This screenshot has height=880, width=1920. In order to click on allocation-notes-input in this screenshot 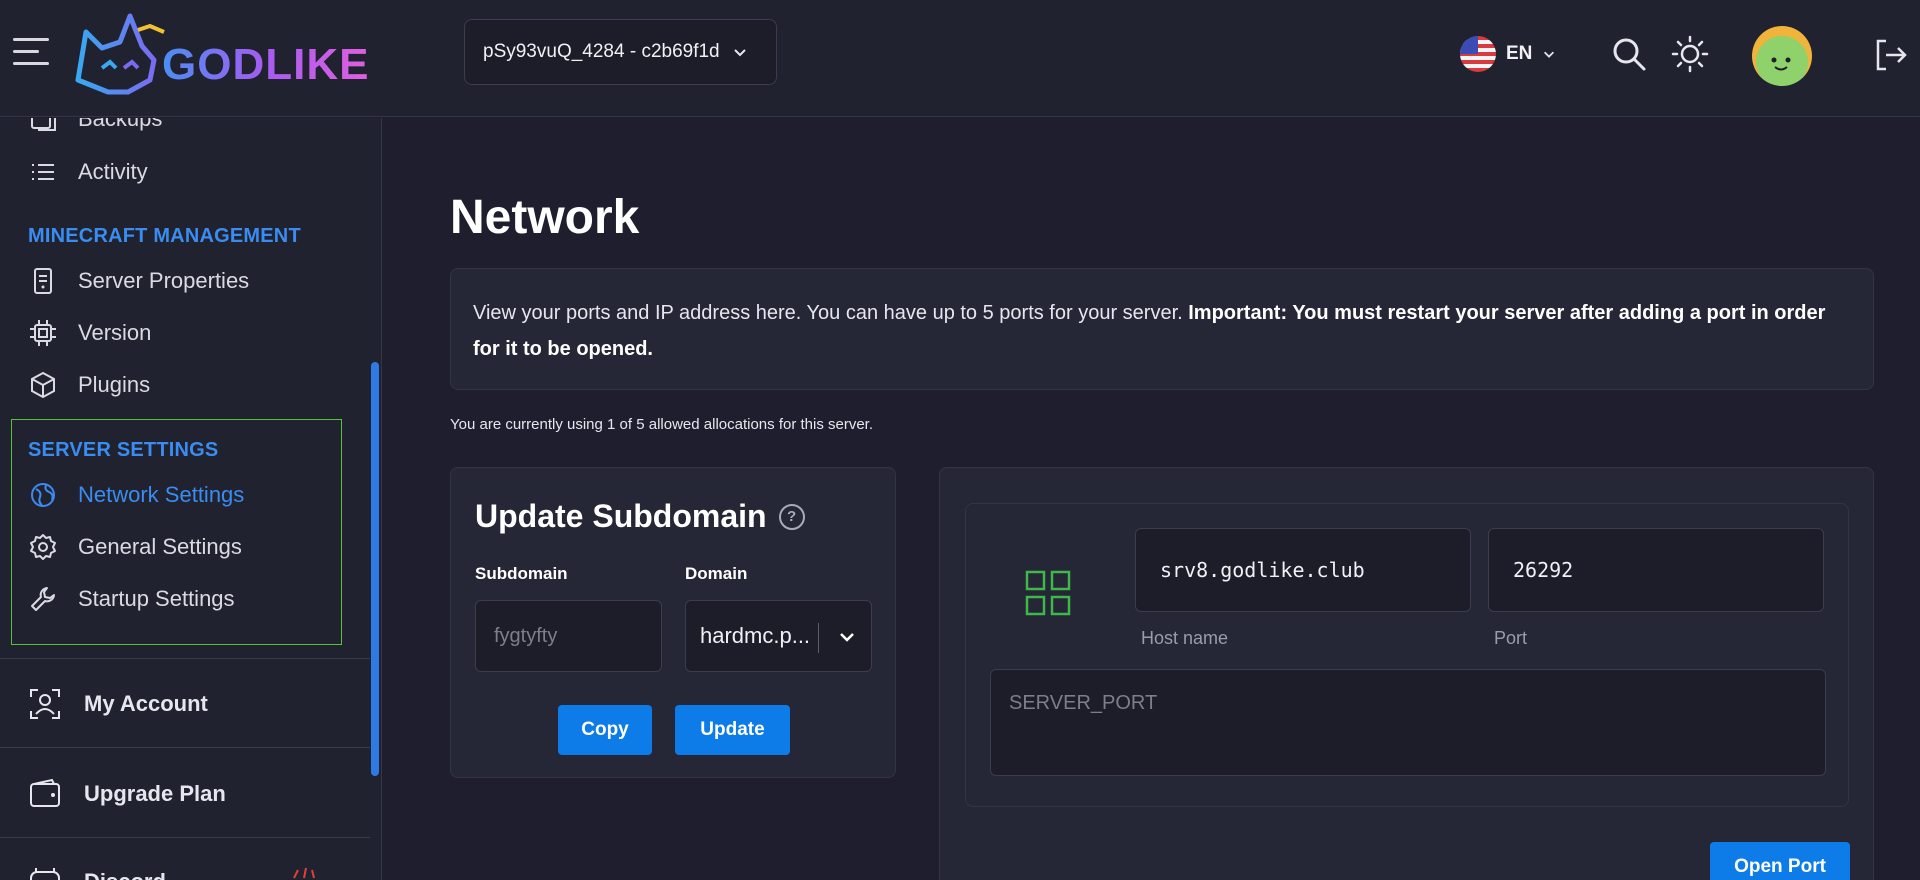, I will do `click(1408, 722)`.